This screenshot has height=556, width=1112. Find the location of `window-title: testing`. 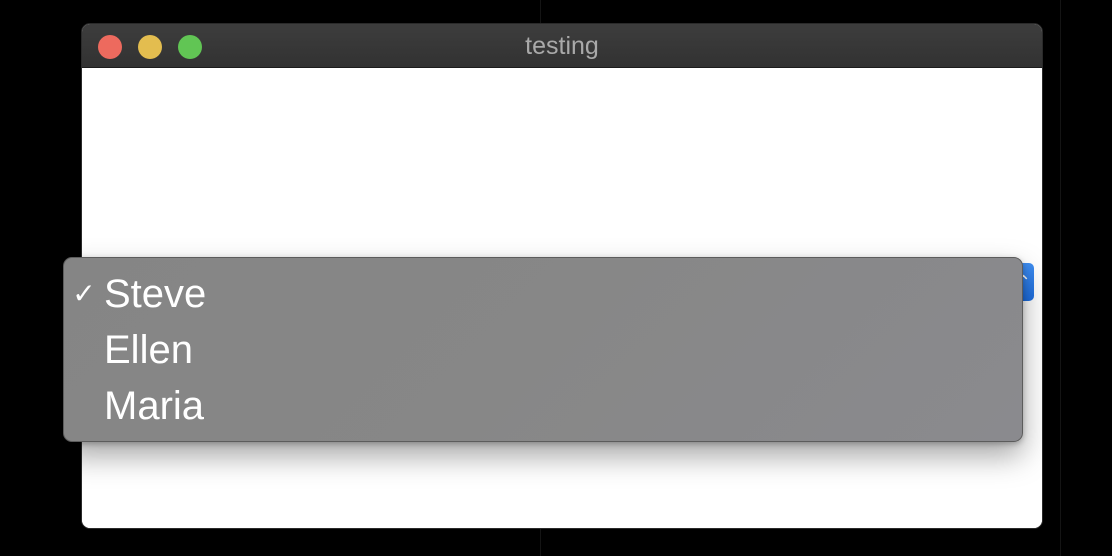

window-title: testing is located at coordinates (562, 46).